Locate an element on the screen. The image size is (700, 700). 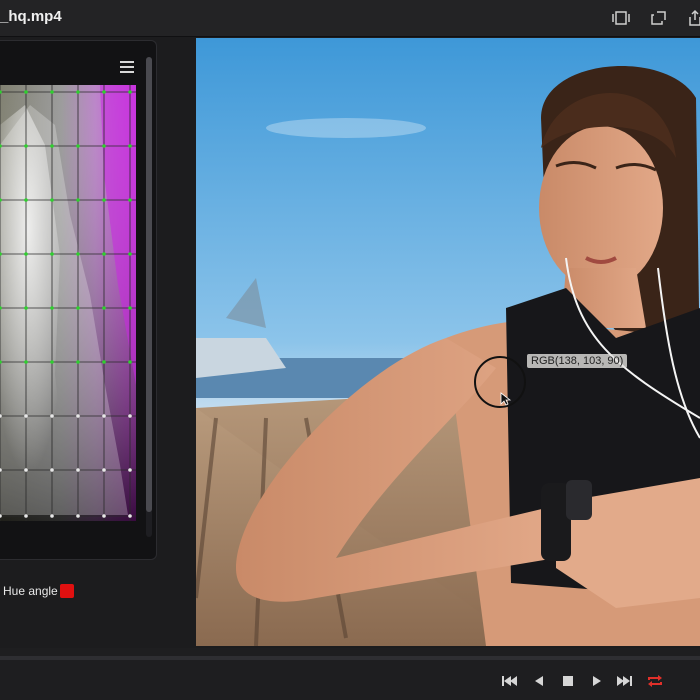
title-bar: _hq.mp4 is located at coordinates (350, 18).